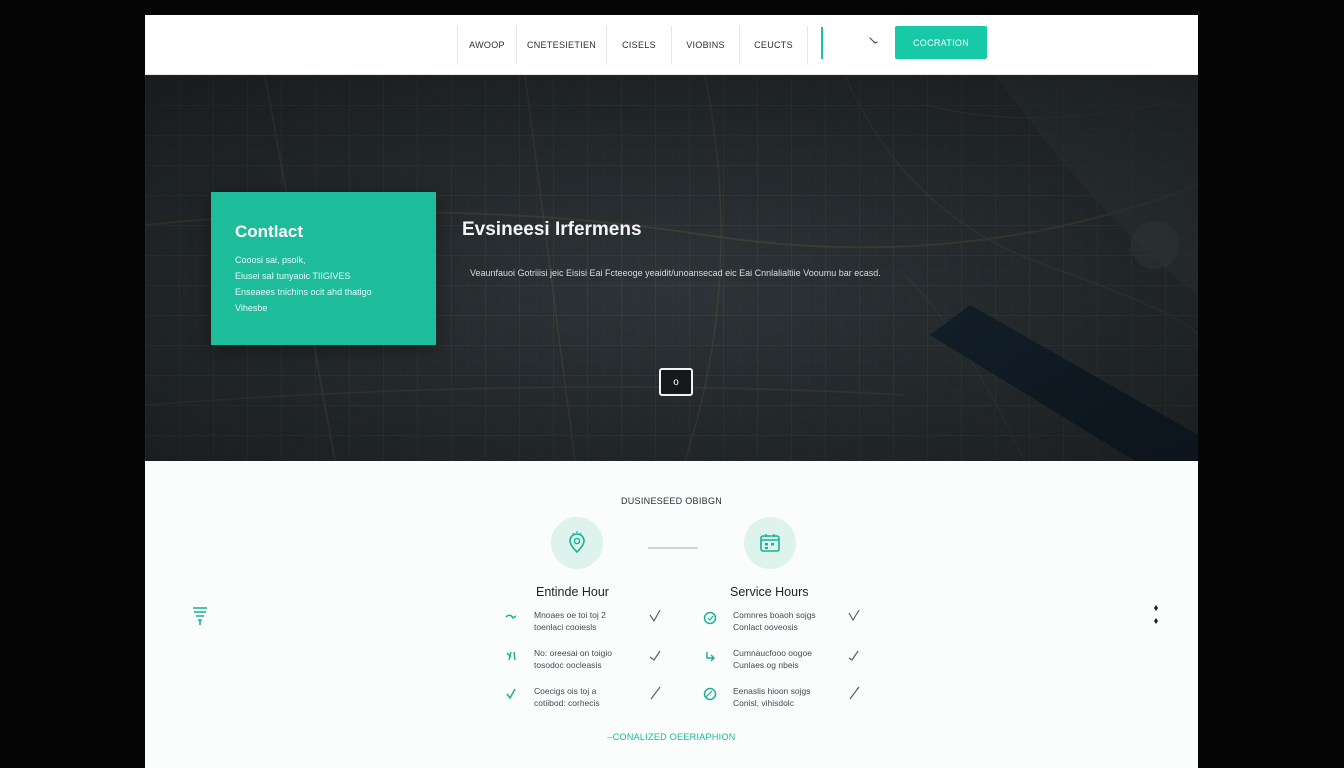 This screenshot has width=1344, height=768. What do you see at coordinates (807, 45) in the screenshot?
I see `nav-divider` at bounding box center [807, 45].